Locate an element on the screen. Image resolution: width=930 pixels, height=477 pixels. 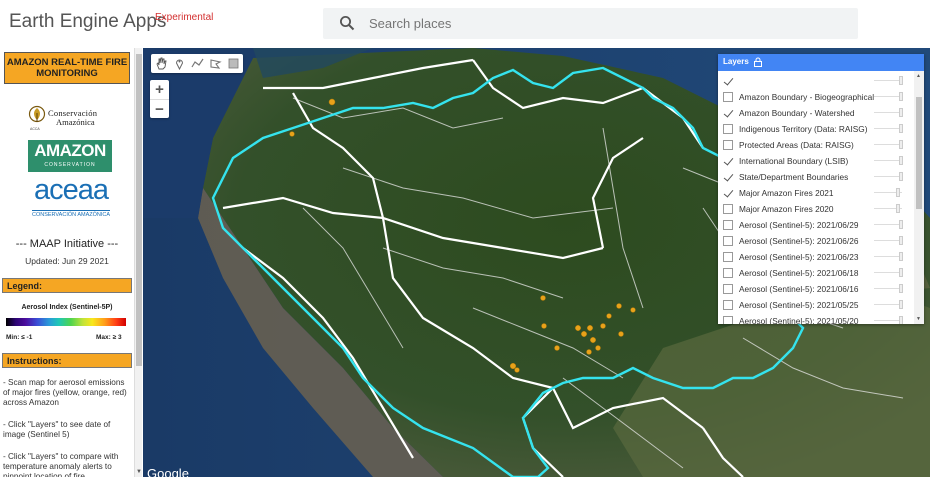
pan-hand-icon is located at coordinates (161, 63).